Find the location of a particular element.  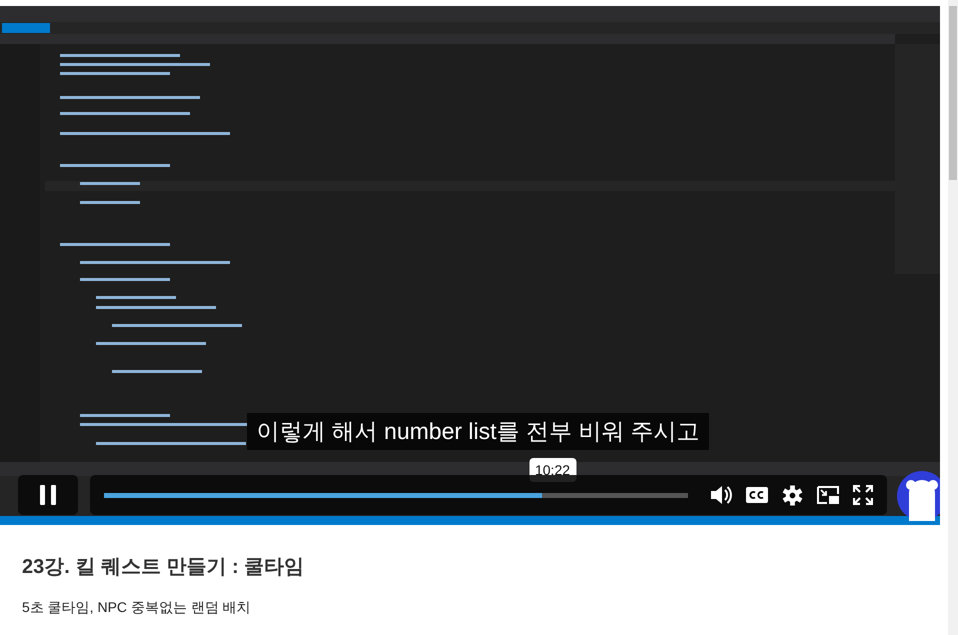

subtitle-caption: 이렇게 해서 number list를 전부 비워 주시고 is located at coordinates (478, 431).